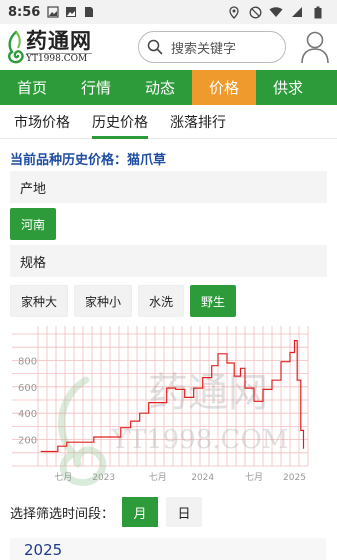 Image resolution: width=337 pixels, height=560 pixels. What do you see at coordinates (103, 301) in the screenshot?
I see `spec-option-cultivated-small: 家种小` at bounding box center [103, 301].